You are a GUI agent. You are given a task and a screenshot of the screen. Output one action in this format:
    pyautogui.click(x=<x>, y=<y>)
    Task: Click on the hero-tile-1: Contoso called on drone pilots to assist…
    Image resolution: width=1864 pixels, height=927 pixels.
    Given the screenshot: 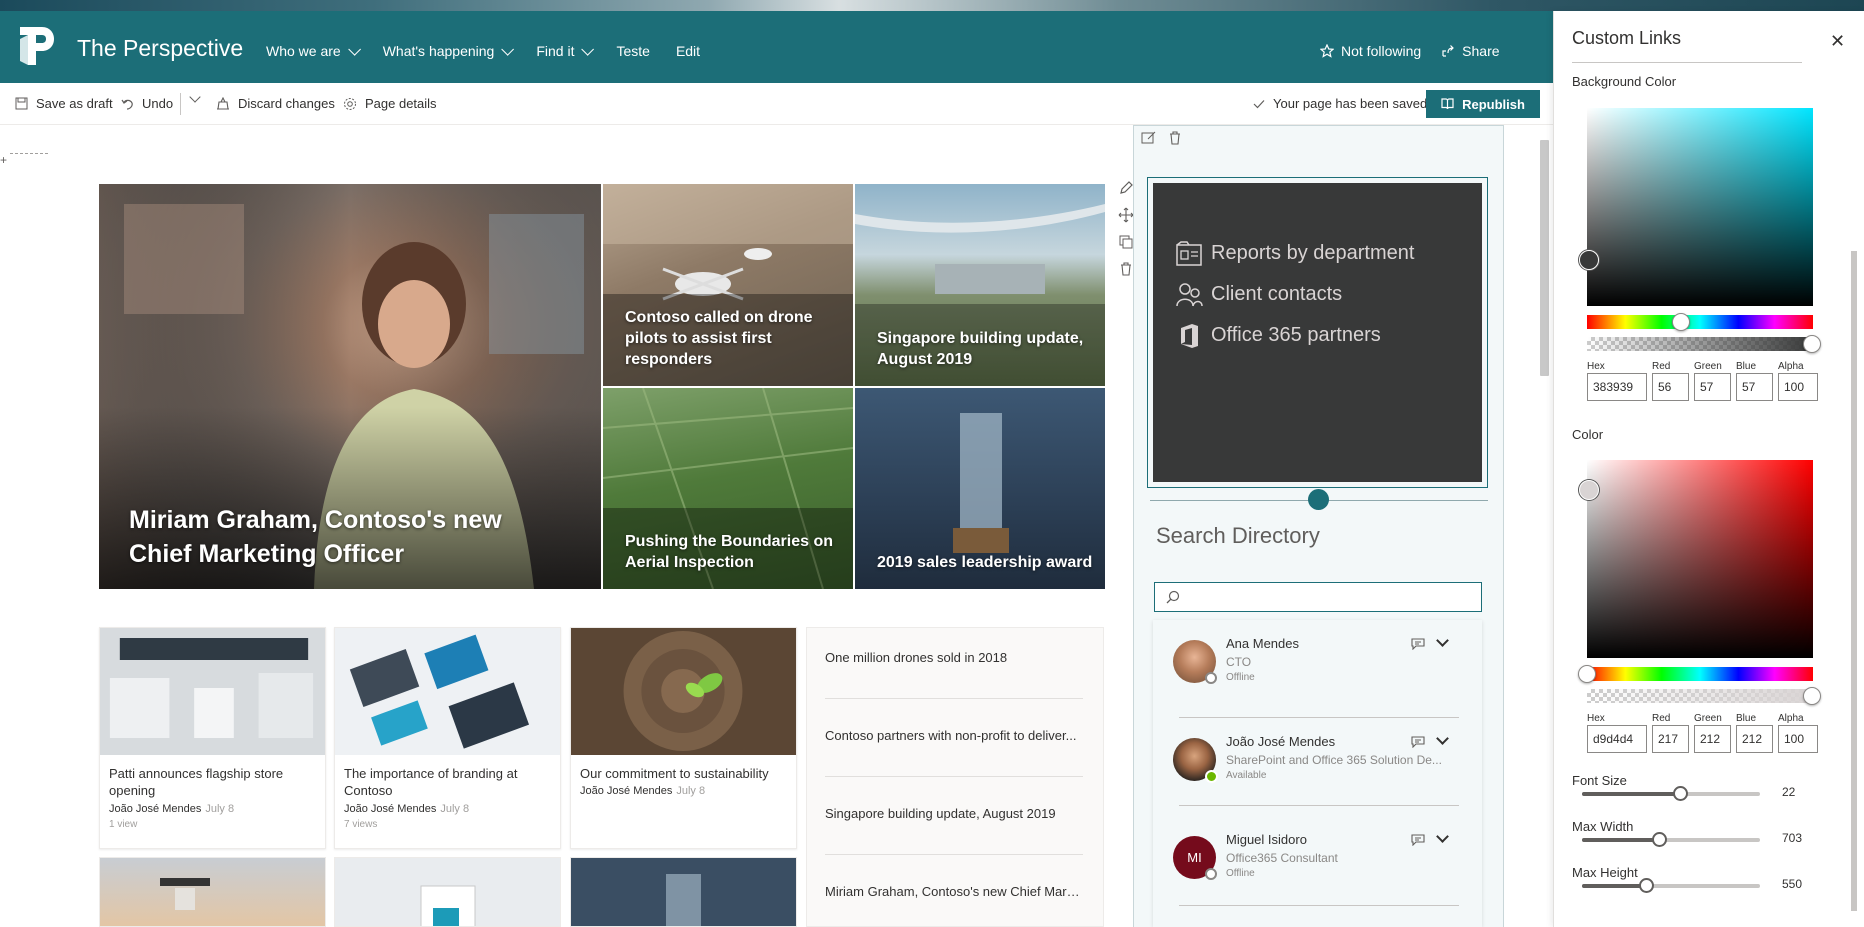 What is the action you would take?
    pyautogui.click(x=728, y=285)
    